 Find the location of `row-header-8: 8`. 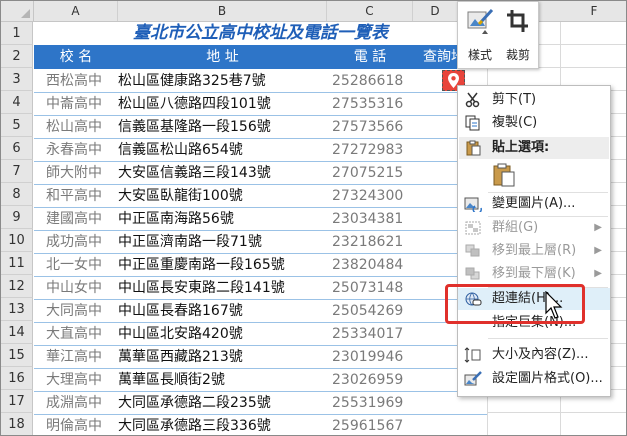

row-header-8: 8 is located at coordinates (17, 194).